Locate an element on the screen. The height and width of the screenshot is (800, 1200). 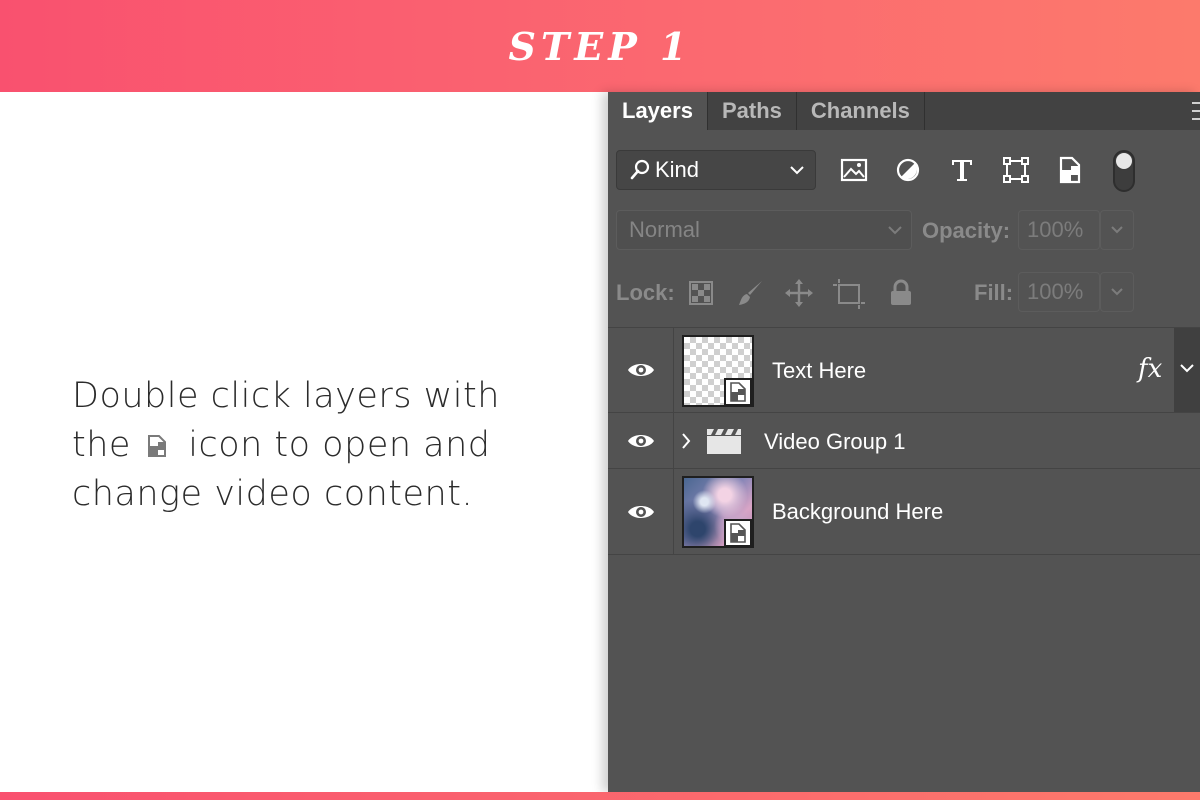
lock-transparent-icon is located at coordinates (701, 293).